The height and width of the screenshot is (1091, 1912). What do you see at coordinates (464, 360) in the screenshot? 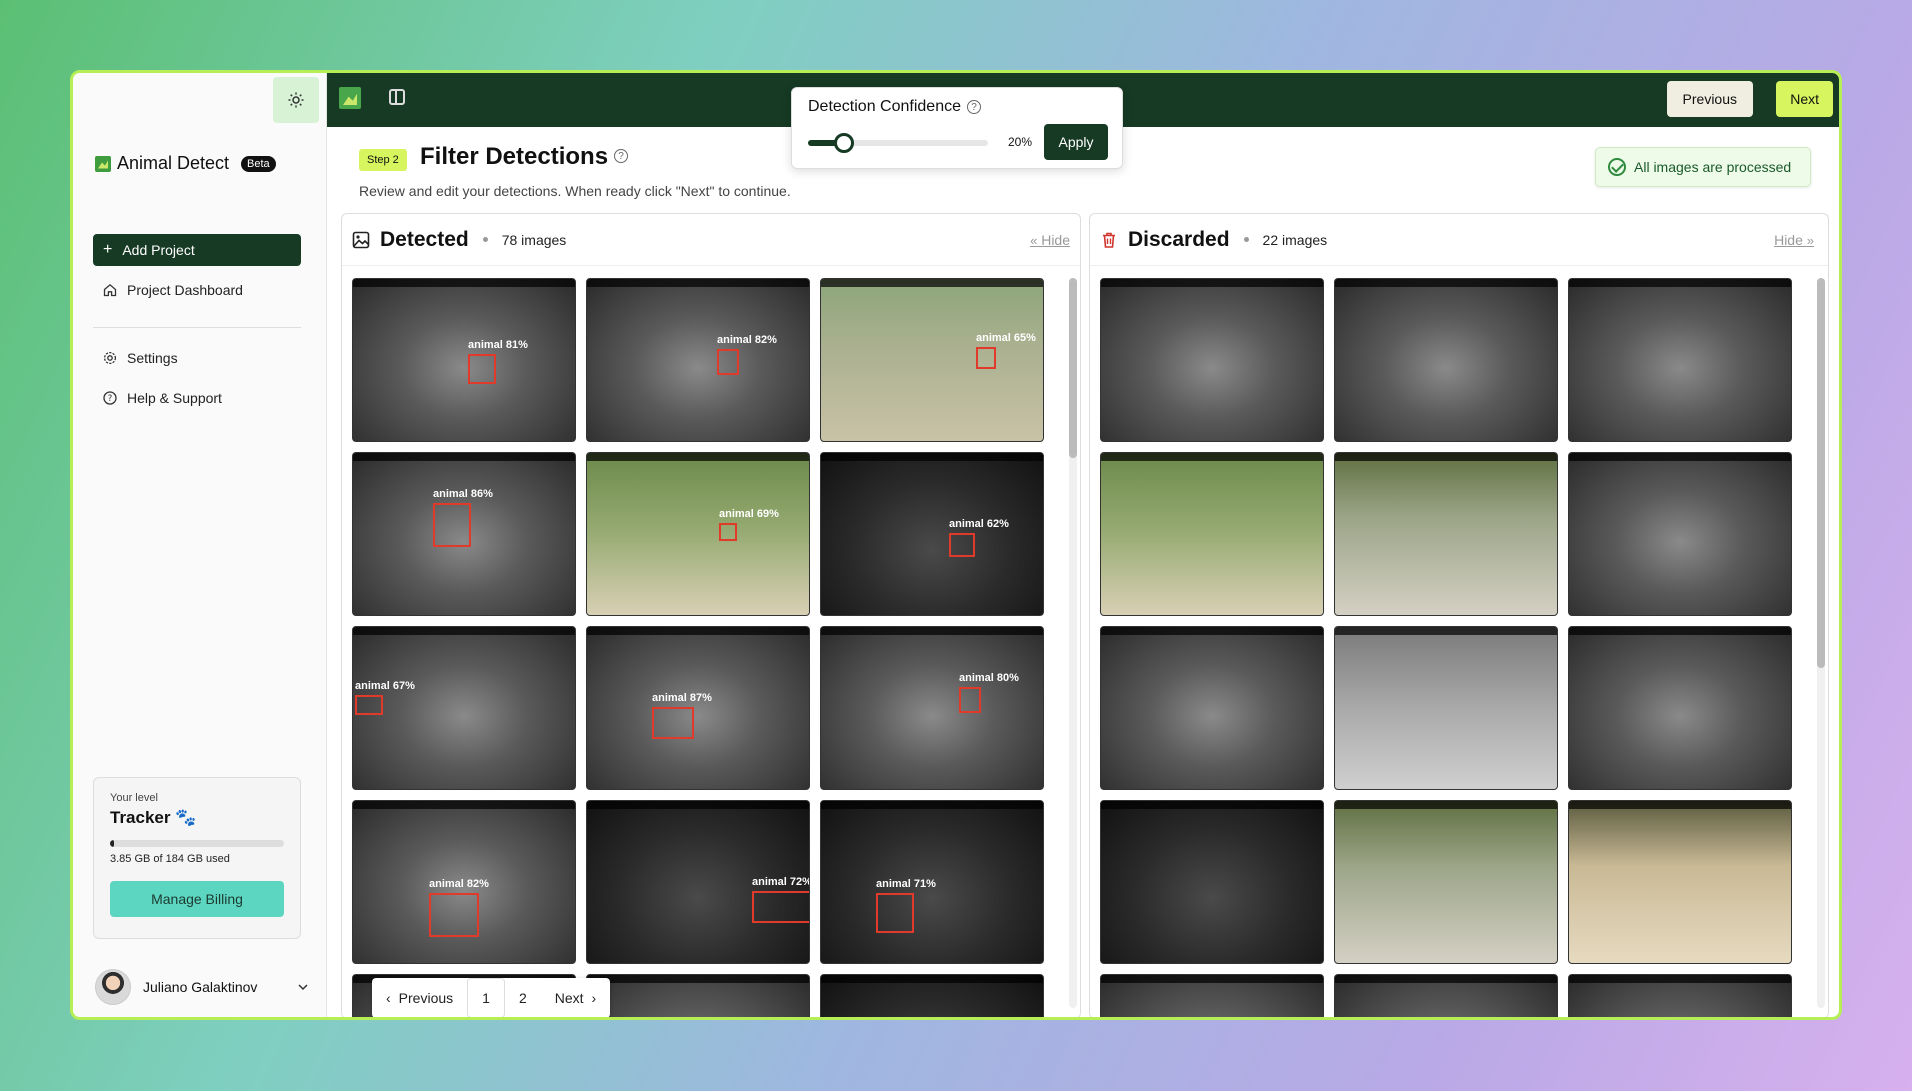
I see `detection-thumbnail: animal 81%` at bounding box center [464, 360].